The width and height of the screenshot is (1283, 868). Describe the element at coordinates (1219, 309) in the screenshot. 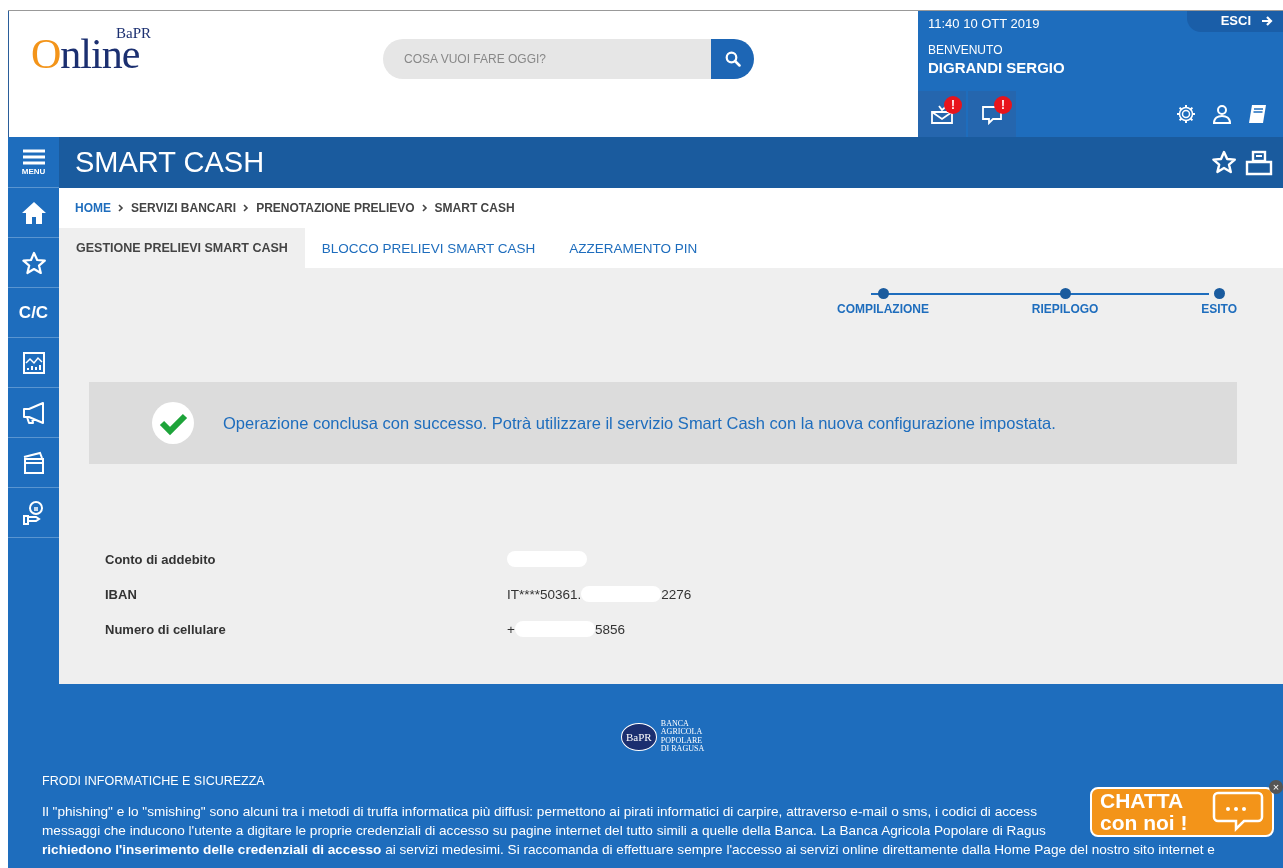

I see `step-label: ESITO` at that location.